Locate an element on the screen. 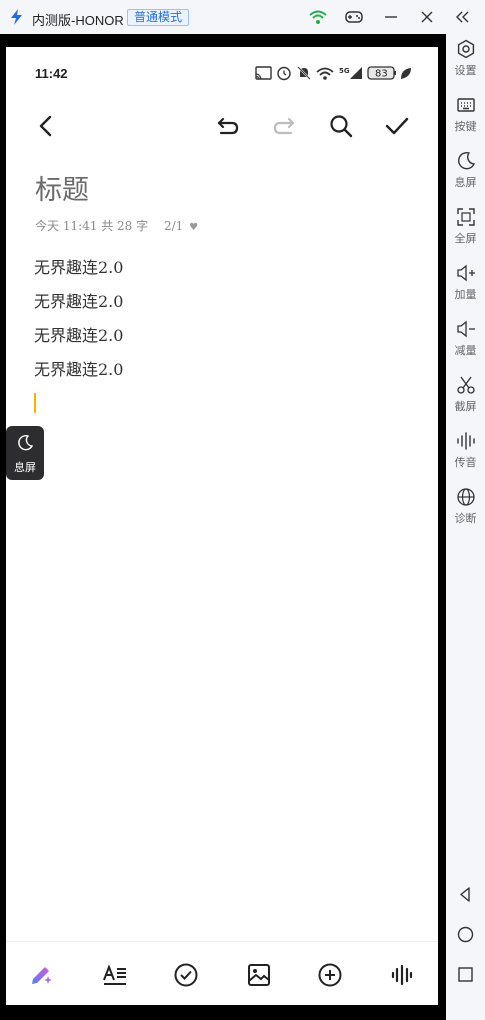  confirm-check-icon is located at coordinates (397, 126).